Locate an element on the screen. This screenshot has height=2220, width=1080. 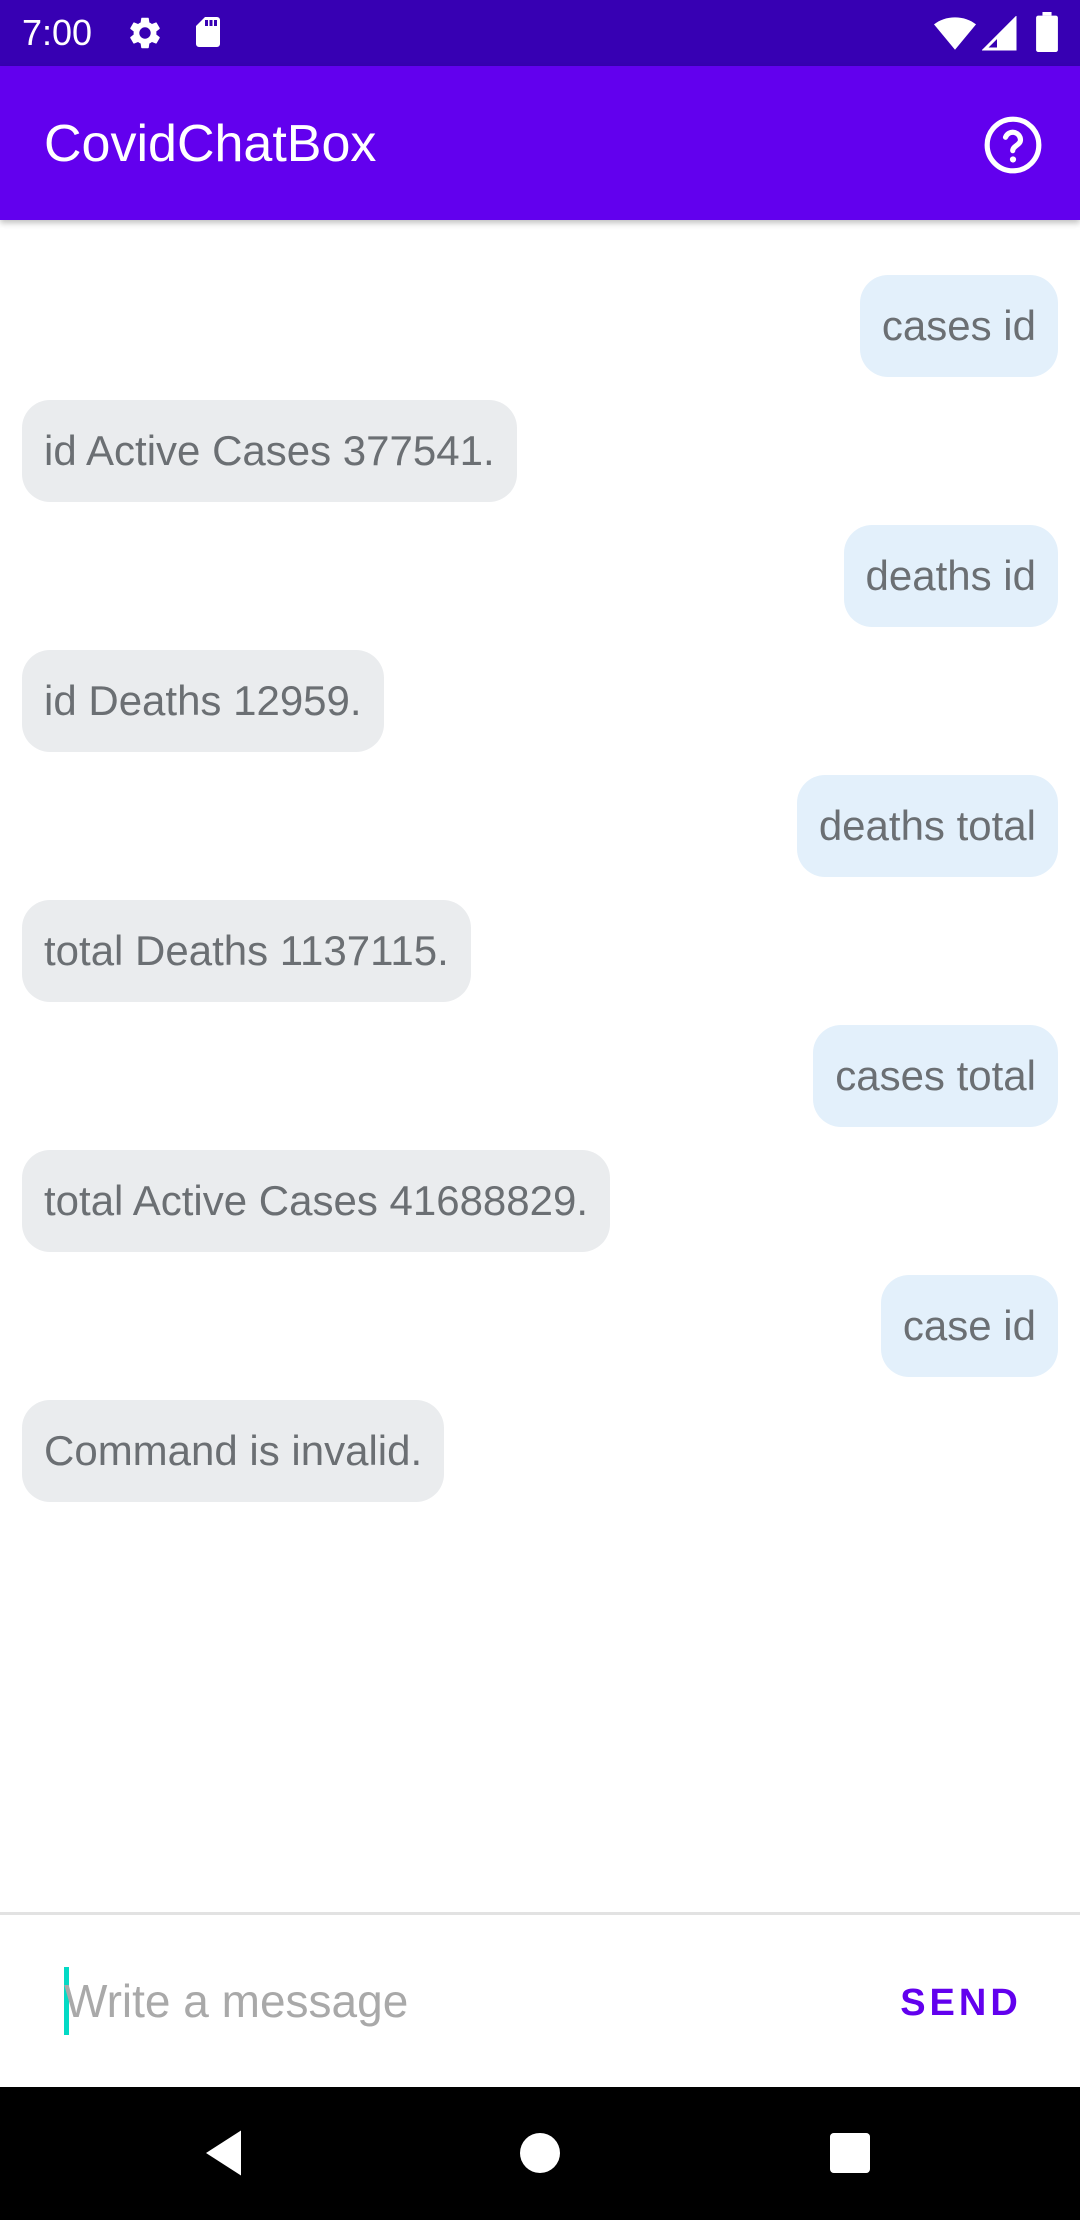
signal-icon is located at coordinates (999, 36).